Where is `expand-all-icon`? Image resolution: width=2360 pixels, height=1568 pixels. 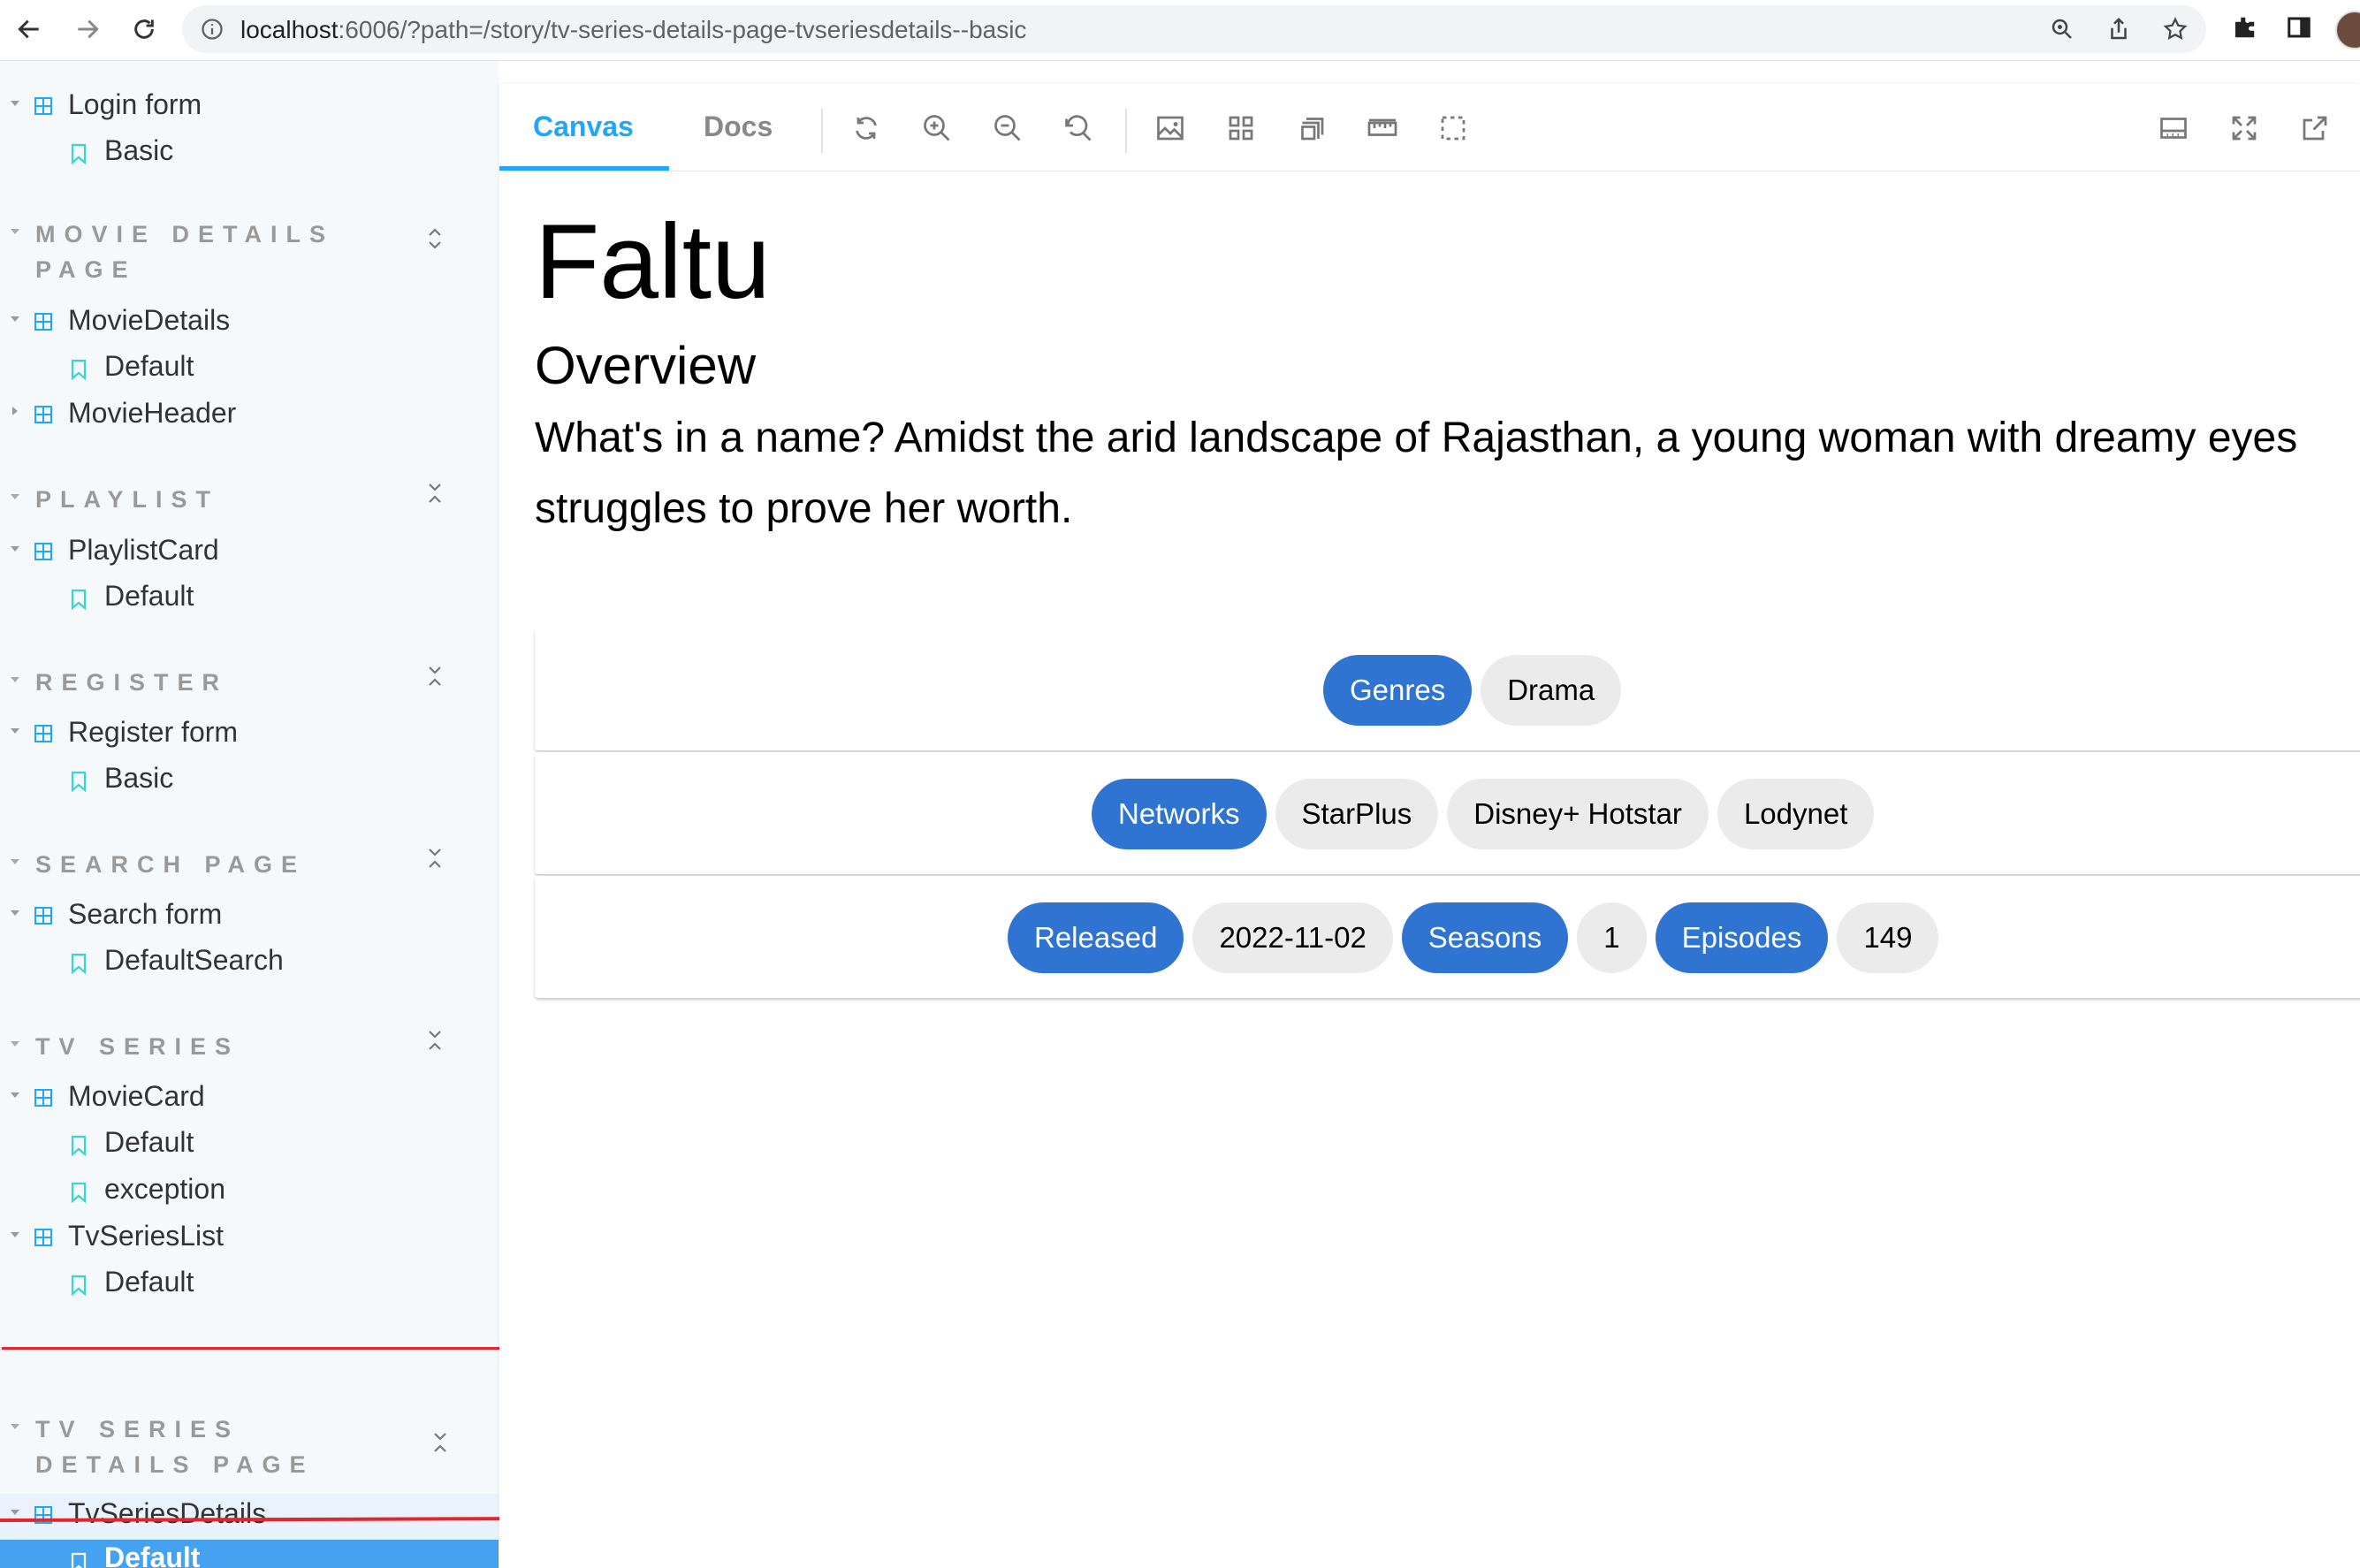 expand-all-icon is located at coordinates (435, 238).